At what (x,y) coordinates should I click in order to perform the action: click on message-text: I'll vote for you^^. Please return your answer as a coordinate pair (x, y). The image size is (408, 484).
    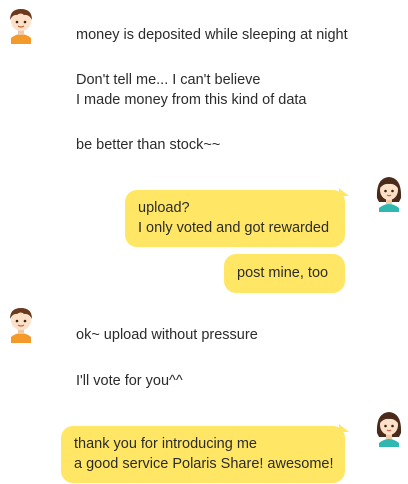
    Looking at the image, I should click on (129, 381).